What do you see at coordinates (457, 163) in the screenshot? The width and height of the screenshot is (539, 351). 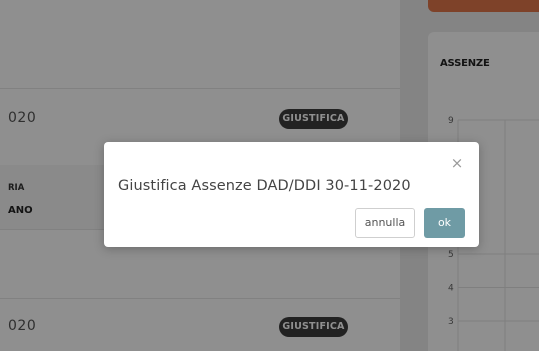 I see `close-icon: ×` at bounding box center [457, 163].